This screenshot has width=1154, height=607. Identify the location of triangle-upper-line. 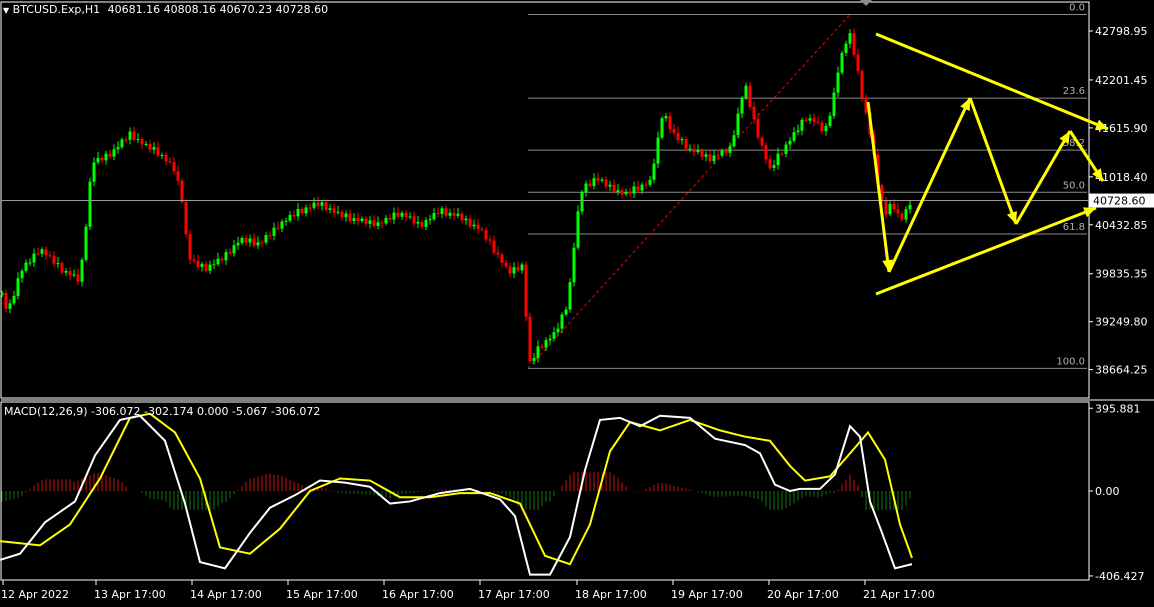
(992, 81).